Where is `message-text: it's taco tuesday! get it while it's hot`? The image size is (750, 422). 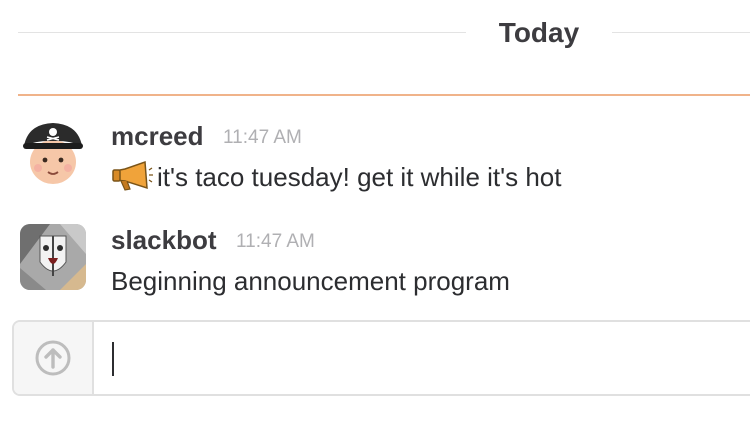
message-text: it's taco tuesday! get it while it's hot is located at coordinates (336, 180).